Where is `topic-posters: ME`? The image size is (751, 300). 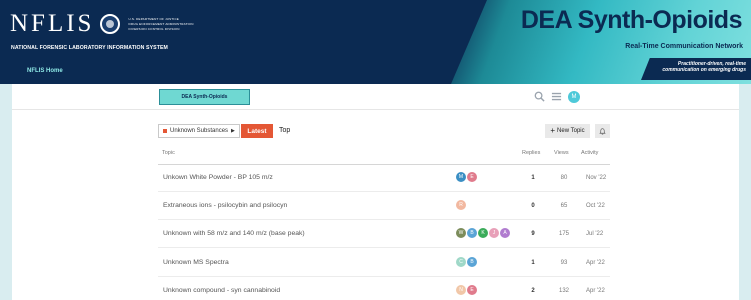
topic-posters: ME is located at coordinates (466, 177).